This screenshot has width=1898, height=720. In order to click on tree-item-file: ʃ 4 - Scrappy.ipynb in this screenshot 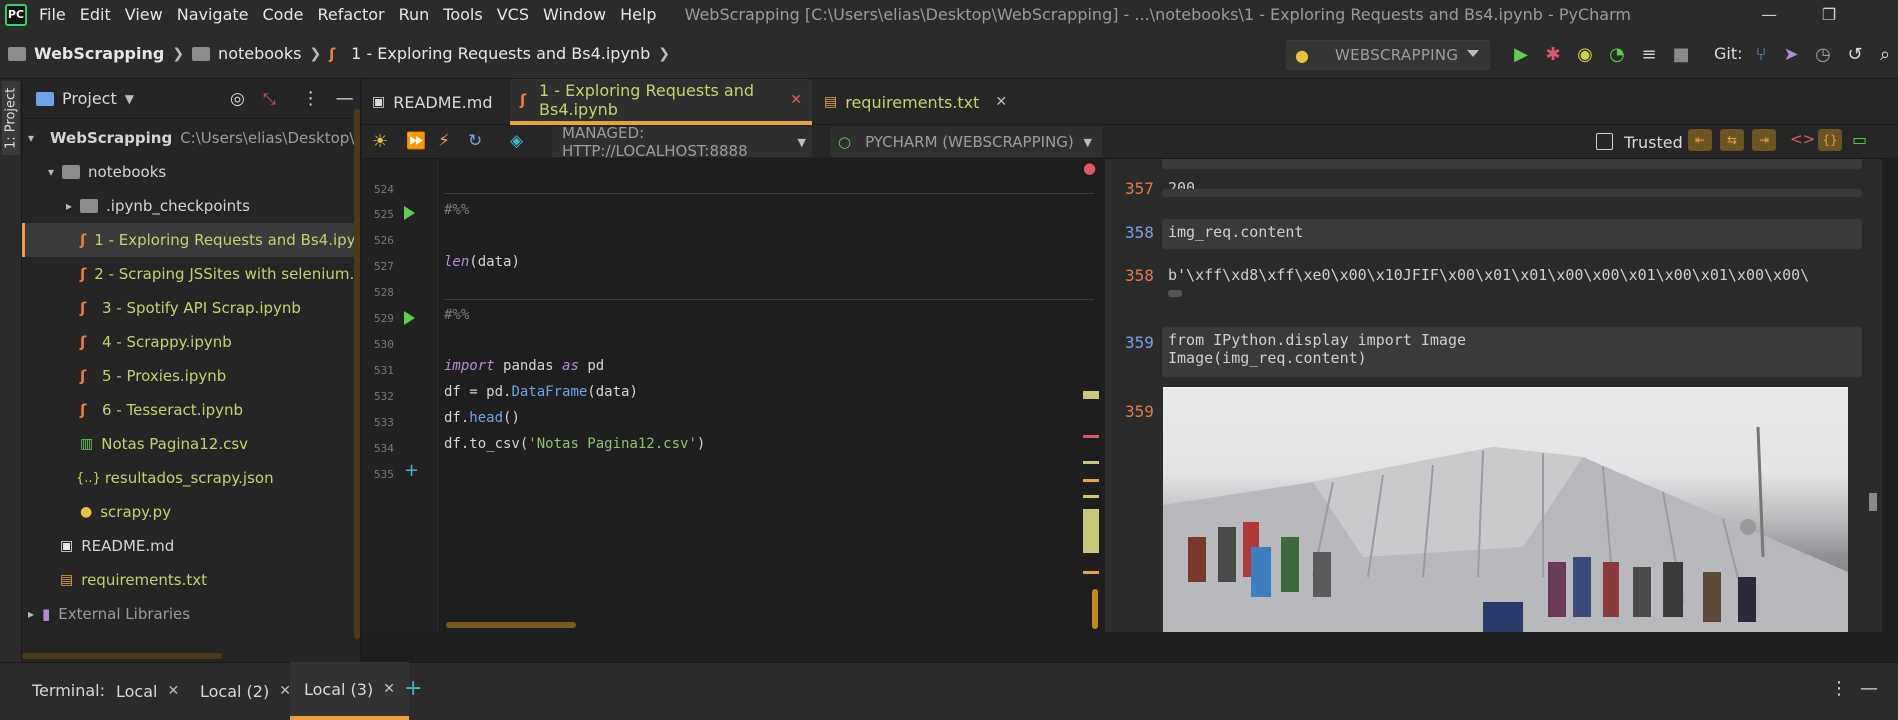, I will do `click(191, 342)`.